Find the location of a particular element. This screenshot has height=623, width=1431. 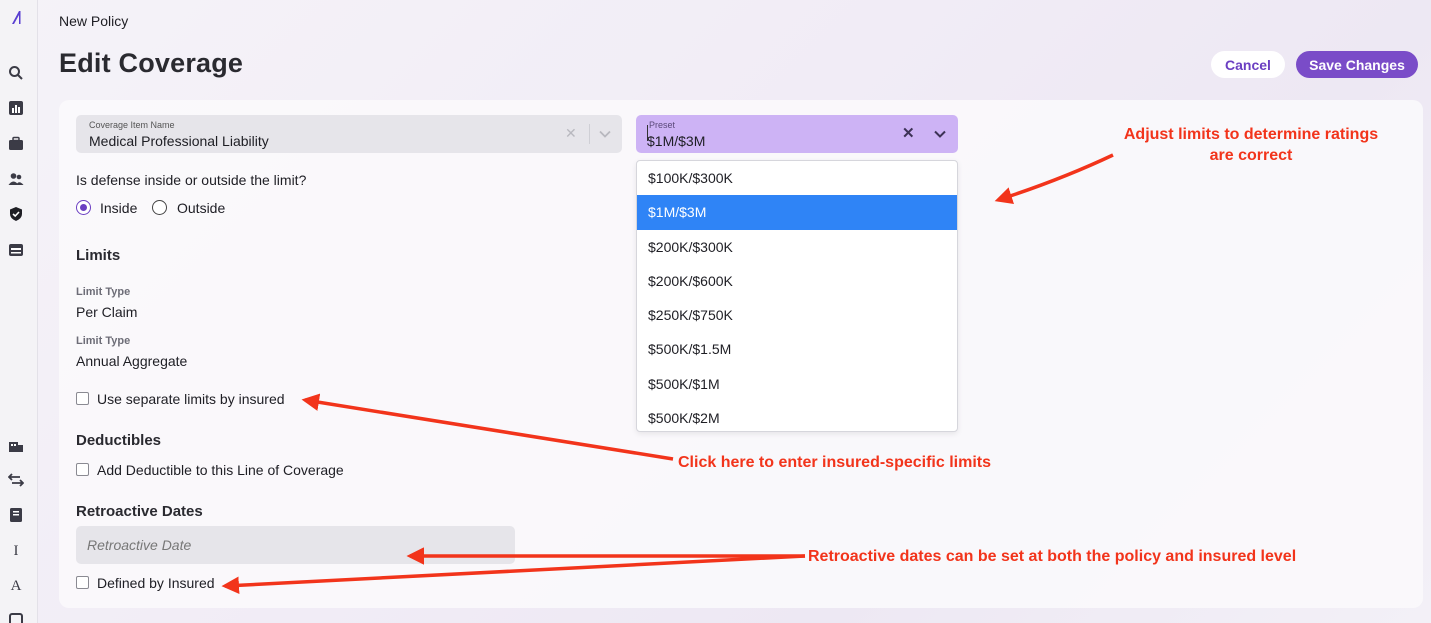

preset-value: $1M/$3M is located at coordinates (676, 141).